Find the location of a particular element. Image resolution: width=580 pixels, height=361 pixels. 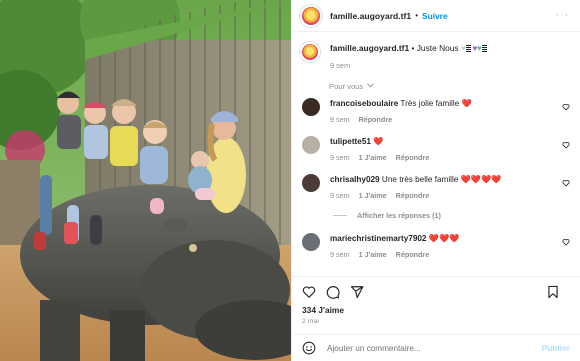

likes-count: 334 J'aime is located at coordinates (323, 310).